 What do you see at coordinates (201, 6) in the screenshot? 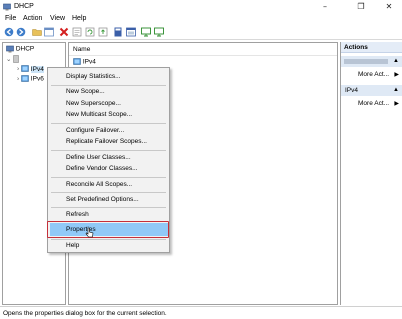
I see `title-bar: DHCP – ❐ ✕` at bounding box center [201, 6].